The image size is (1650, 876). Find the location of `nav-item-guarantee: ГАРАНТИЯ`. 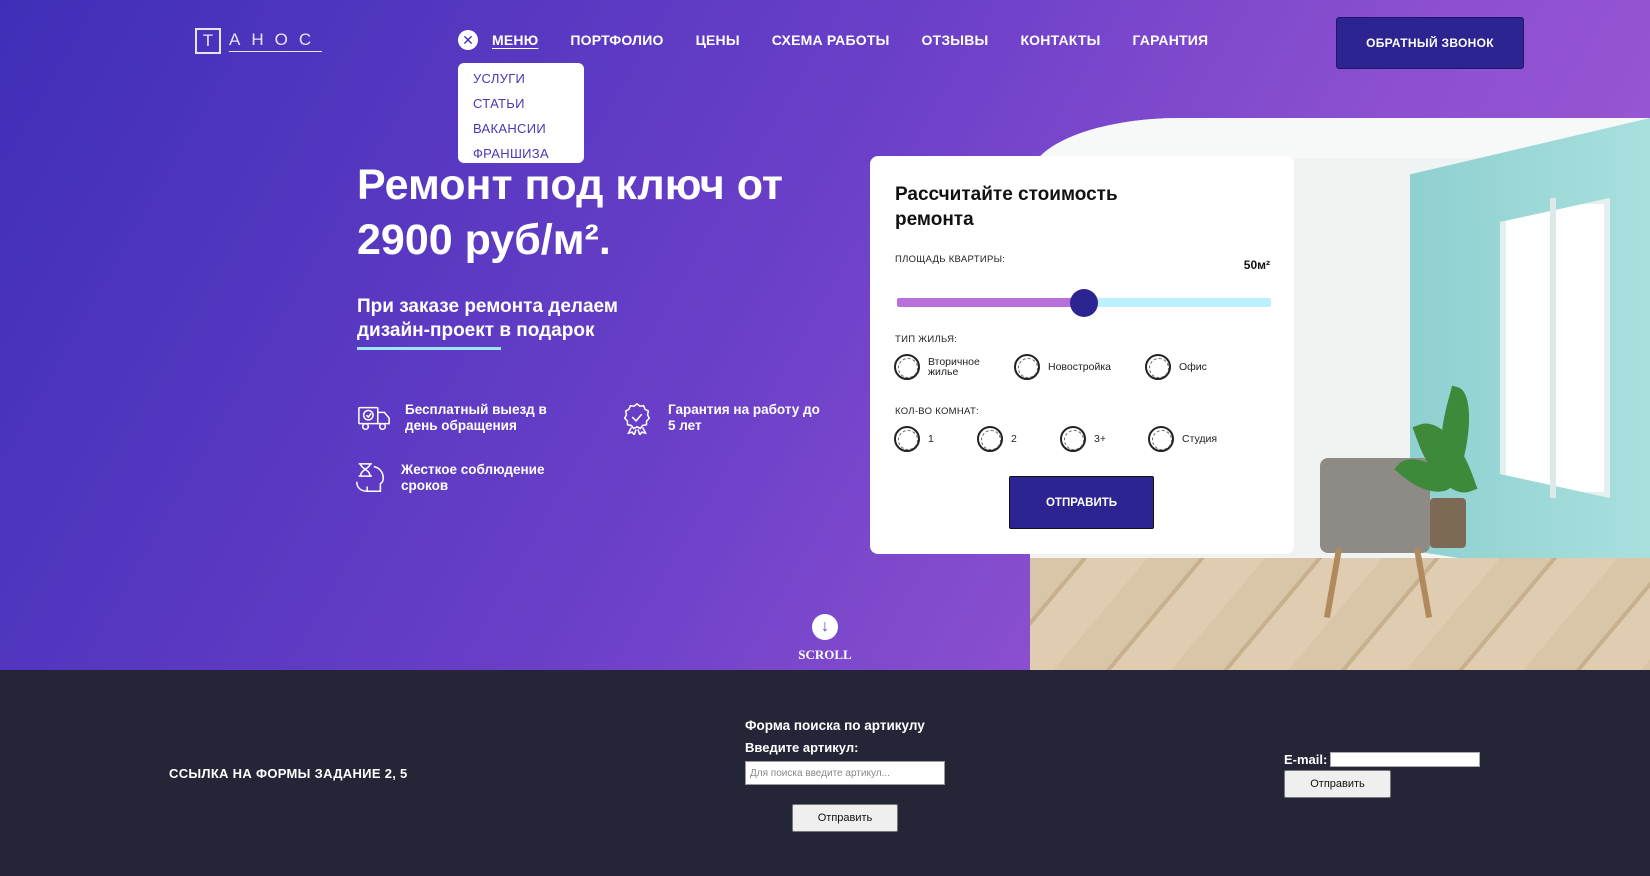

nav-item-guarantee: ГАРАНТИЯ is located at coordinates (1171, 40).